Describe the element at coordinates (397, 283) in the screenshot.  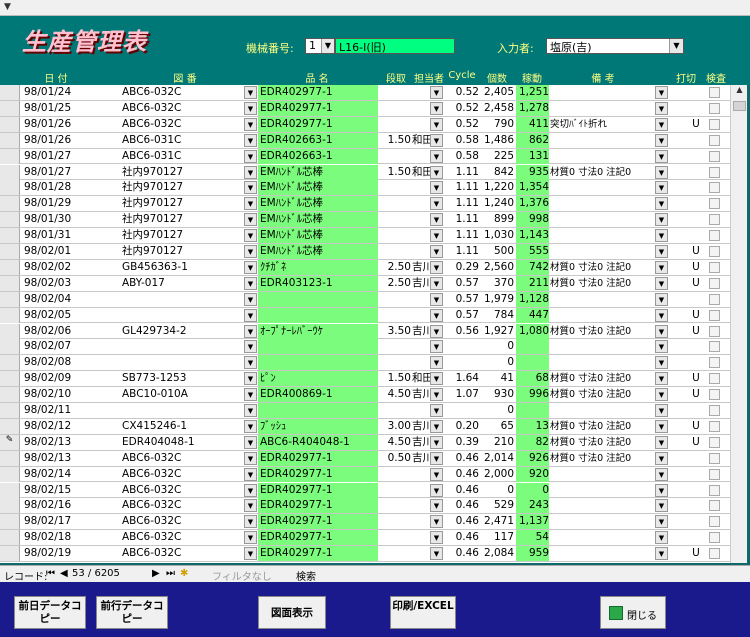
I see `setup-cell: 2.50` at that location.